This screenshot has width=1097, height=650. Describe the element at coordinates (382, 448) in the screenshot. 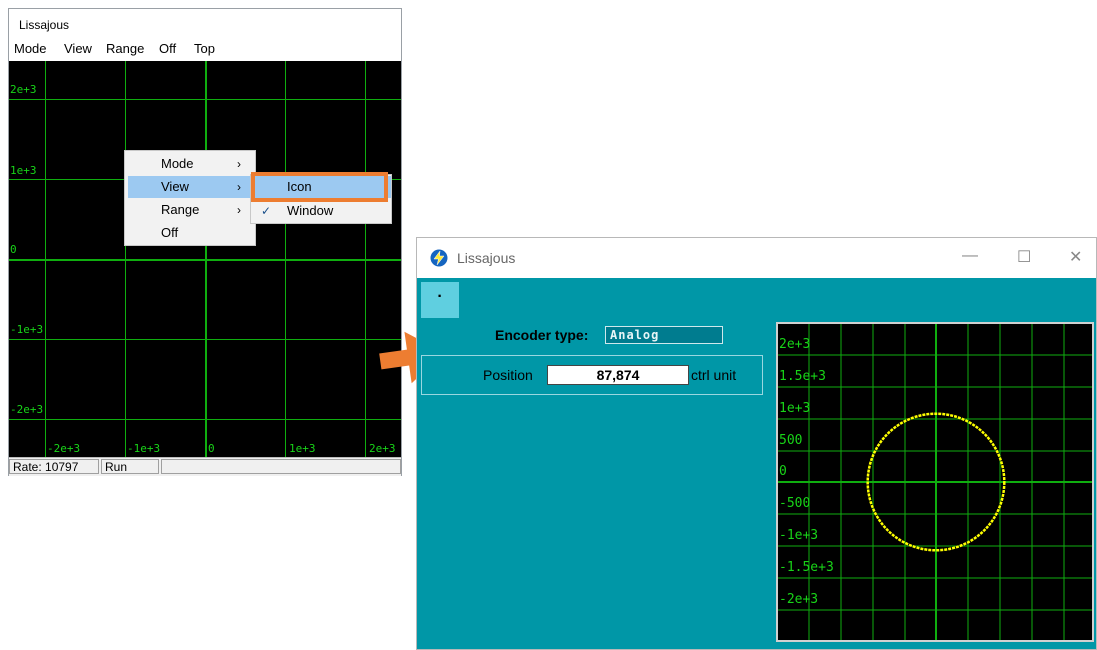

I see `x-tick-label: 2e+3` at that location.